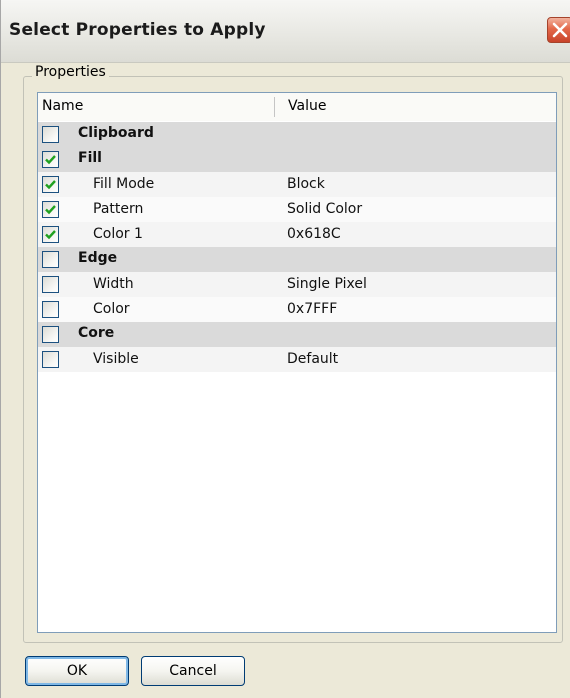 The image size is (570, 698). I want to click on checkbox-fill, so click(50, 159).